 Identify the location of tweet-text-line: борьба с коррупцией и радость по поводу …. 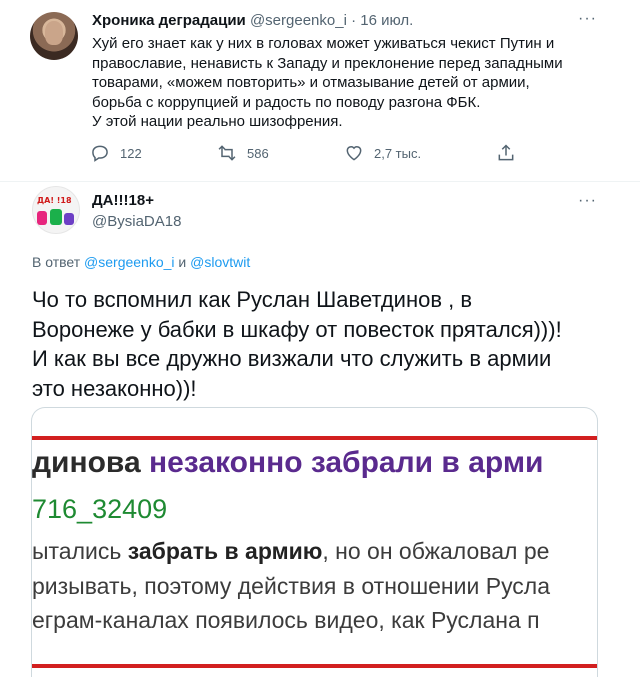
(286, 102).